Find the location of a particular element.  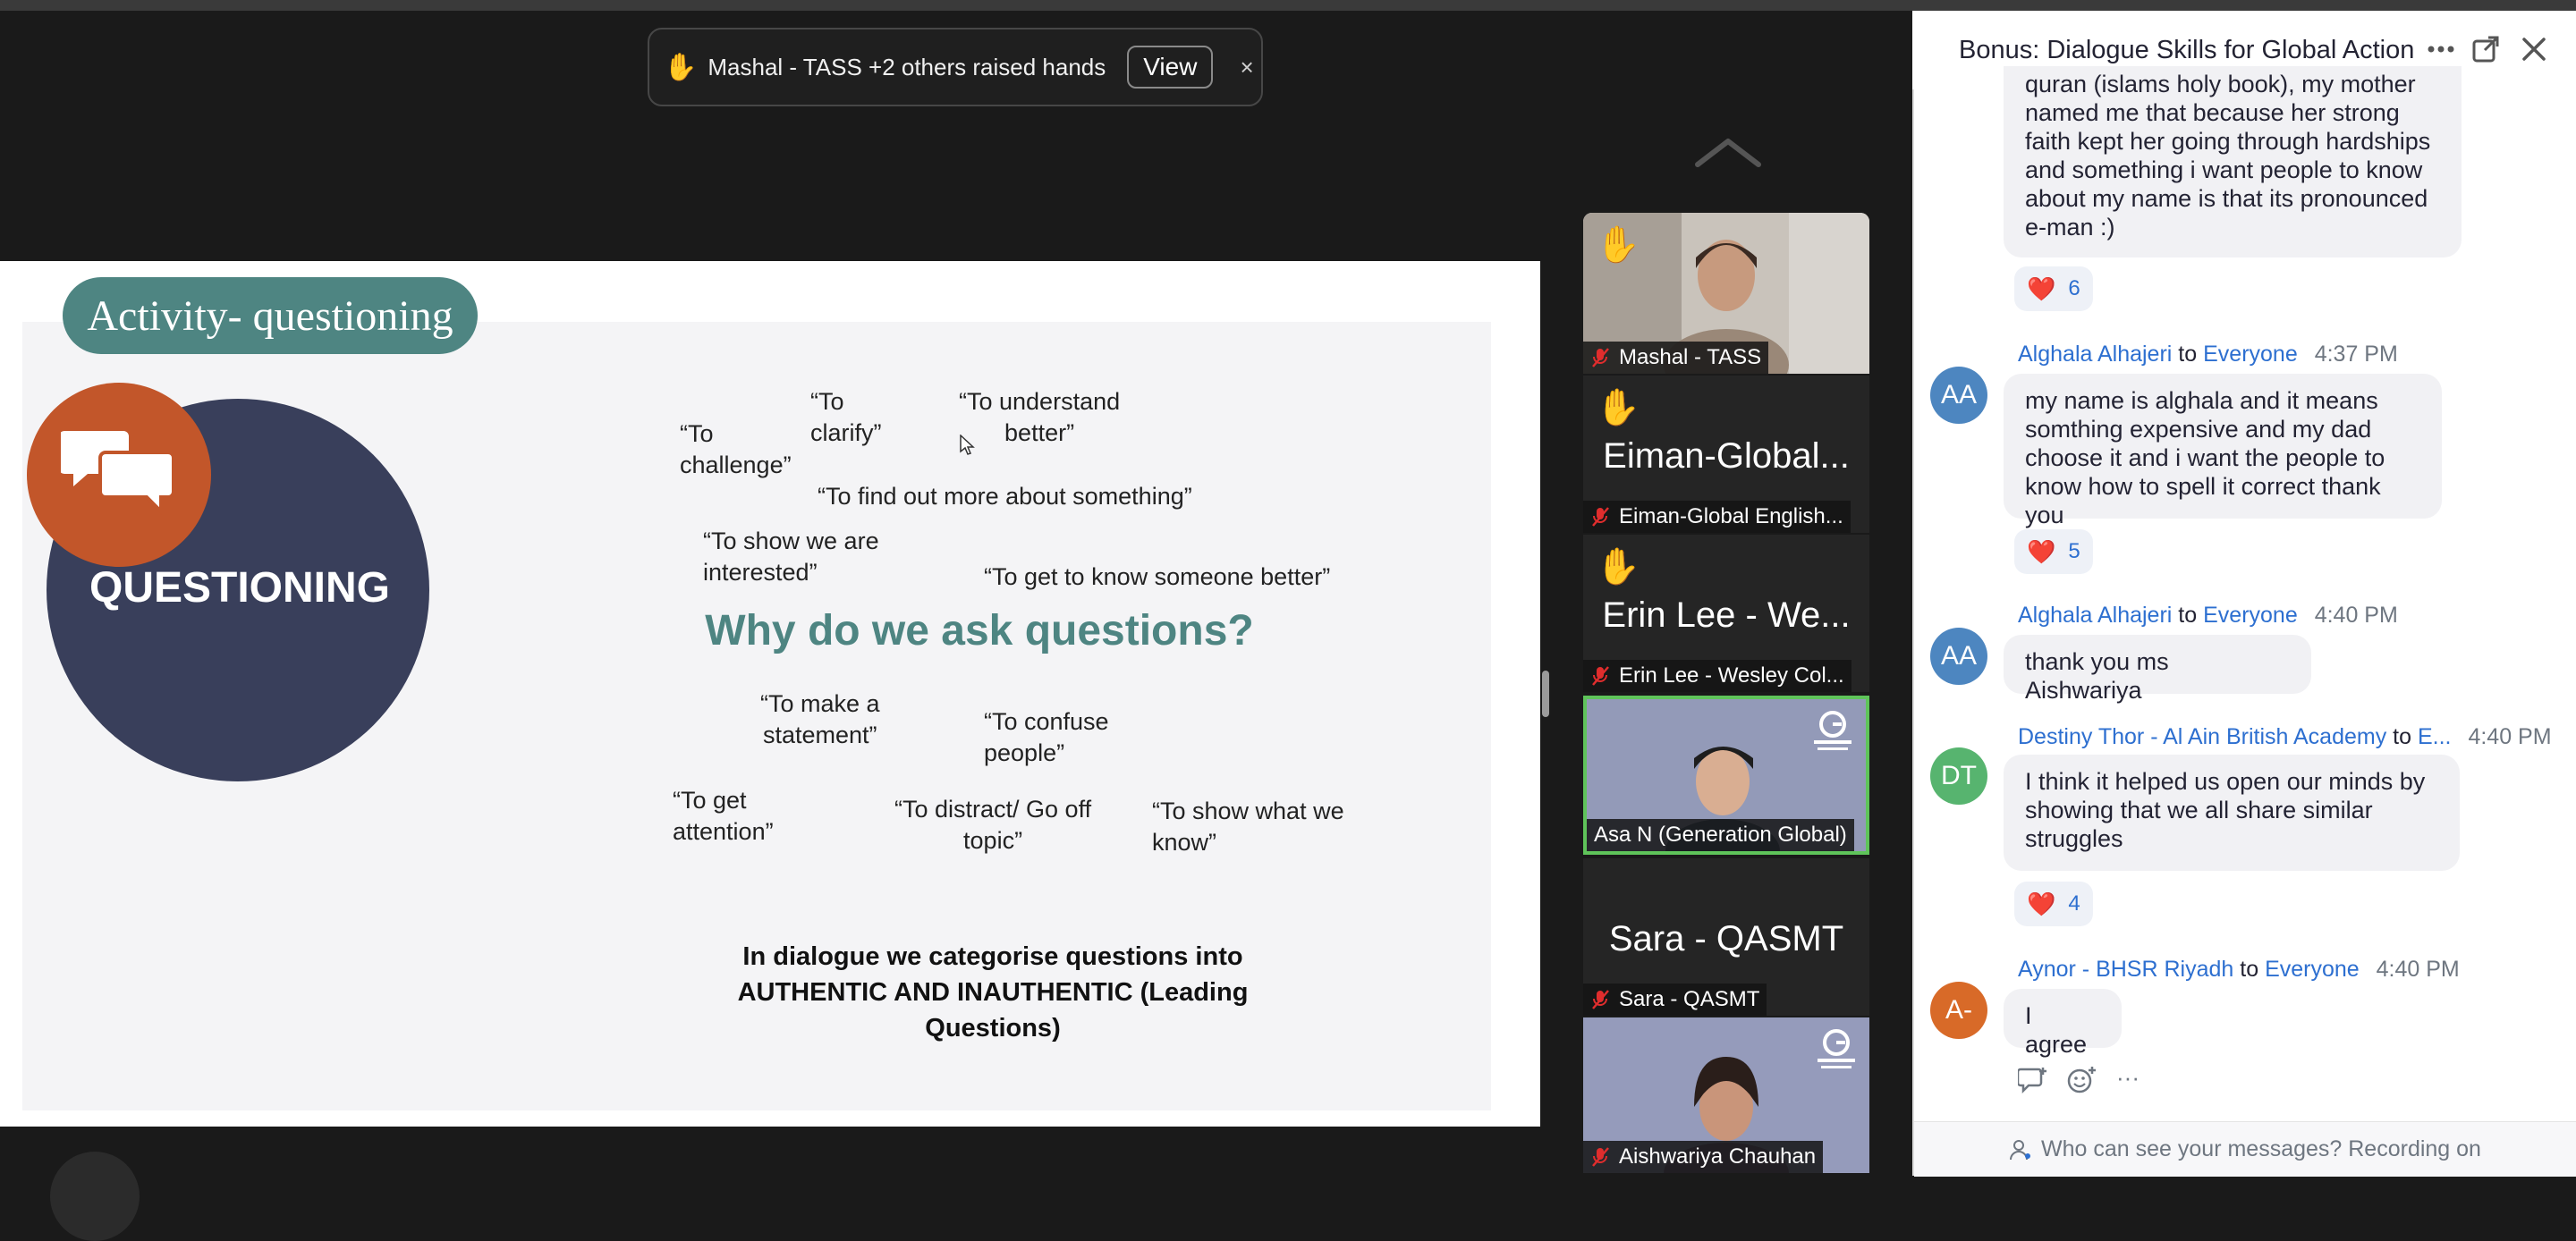

floating-control-button is located at coordinates (95, 1196).